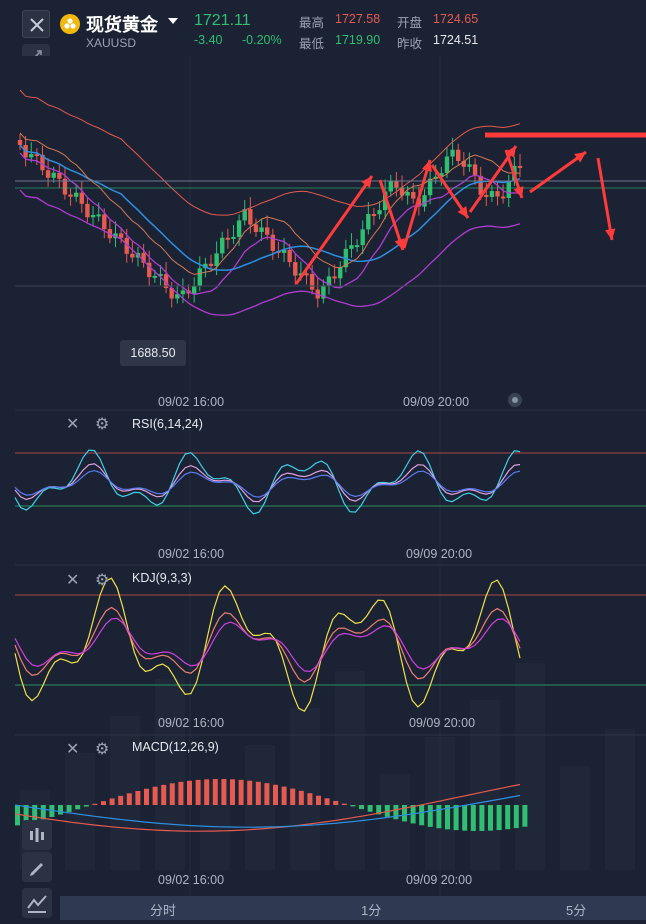  What do you see at coordinates (111, 43) in the screenshot?
I see `instrument-symbol: XAUUSD` at bounding box center [111, 43].